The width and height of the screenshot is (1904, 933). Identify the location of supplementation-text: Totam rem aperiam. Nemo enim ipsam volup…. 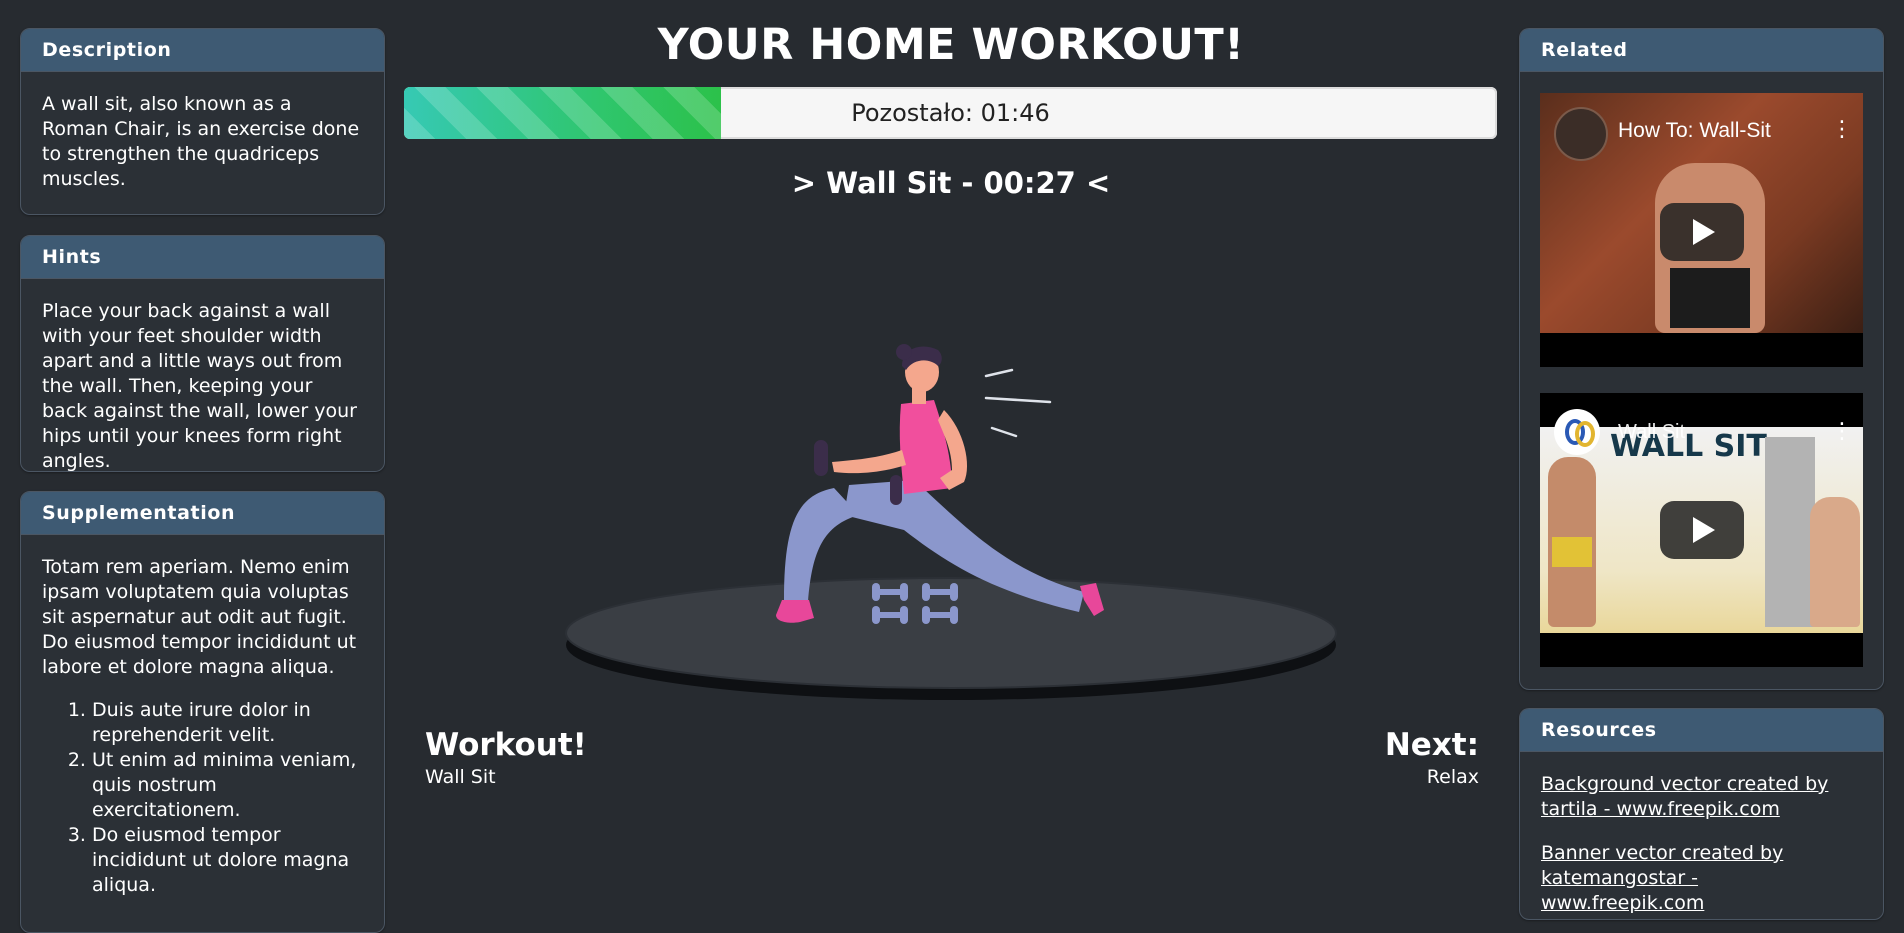
(199, 617).